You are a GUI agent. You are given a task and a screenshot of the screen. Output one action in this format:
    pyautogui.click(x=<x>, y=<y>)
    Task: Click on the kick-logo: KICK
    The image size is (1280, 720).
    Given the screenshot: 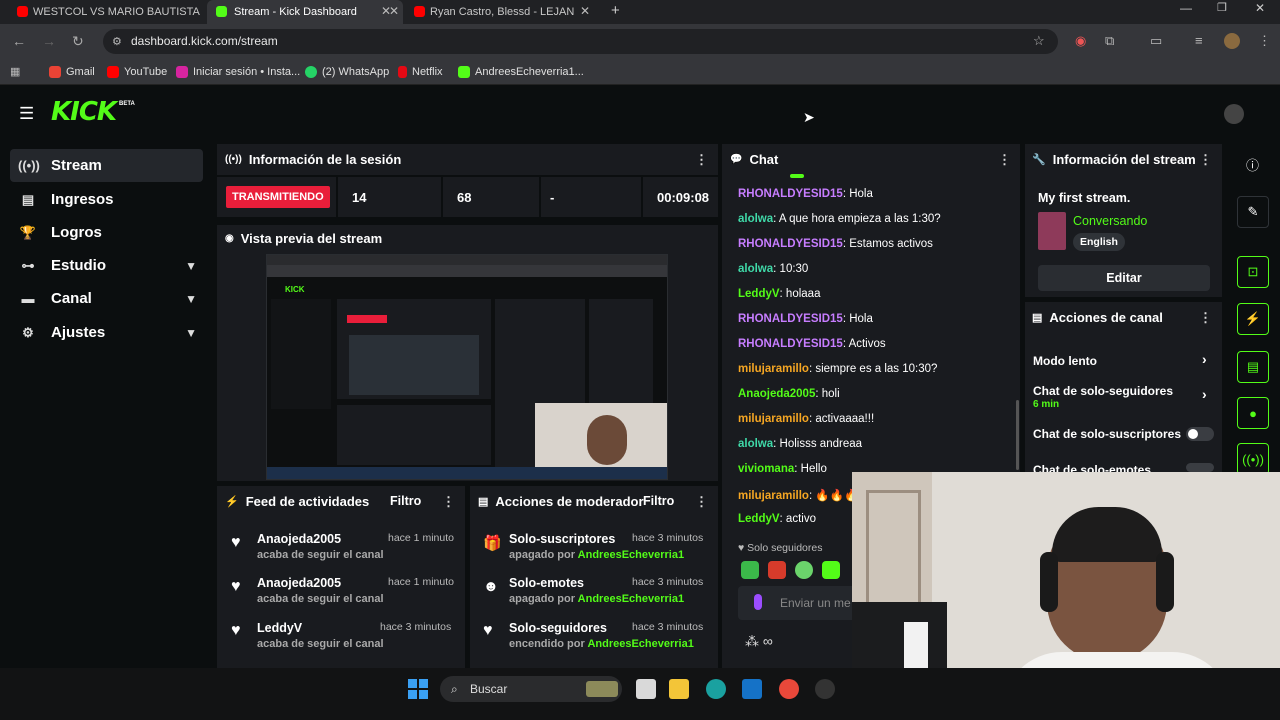 What is the action you would take?
    pyautogui.click(x=84, y=112)
    